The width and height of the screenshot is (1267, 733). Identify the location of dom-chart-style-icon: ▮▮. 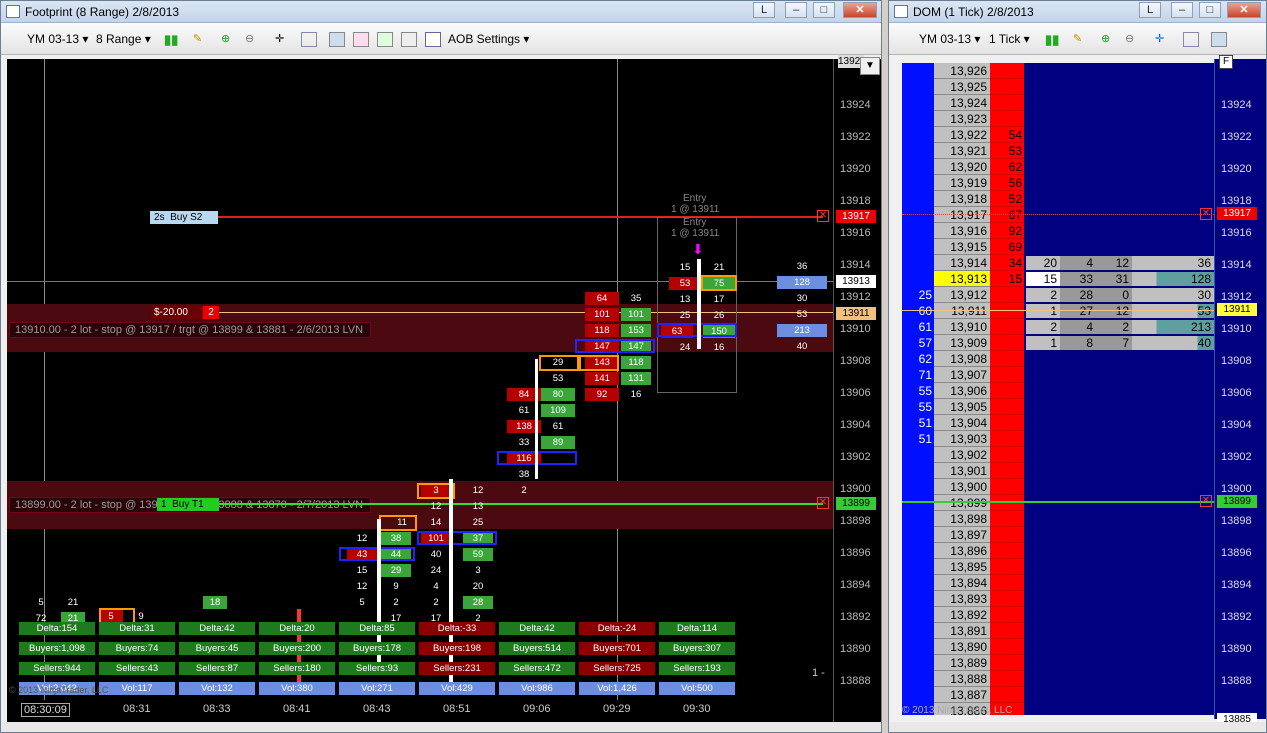
(1053, 39).